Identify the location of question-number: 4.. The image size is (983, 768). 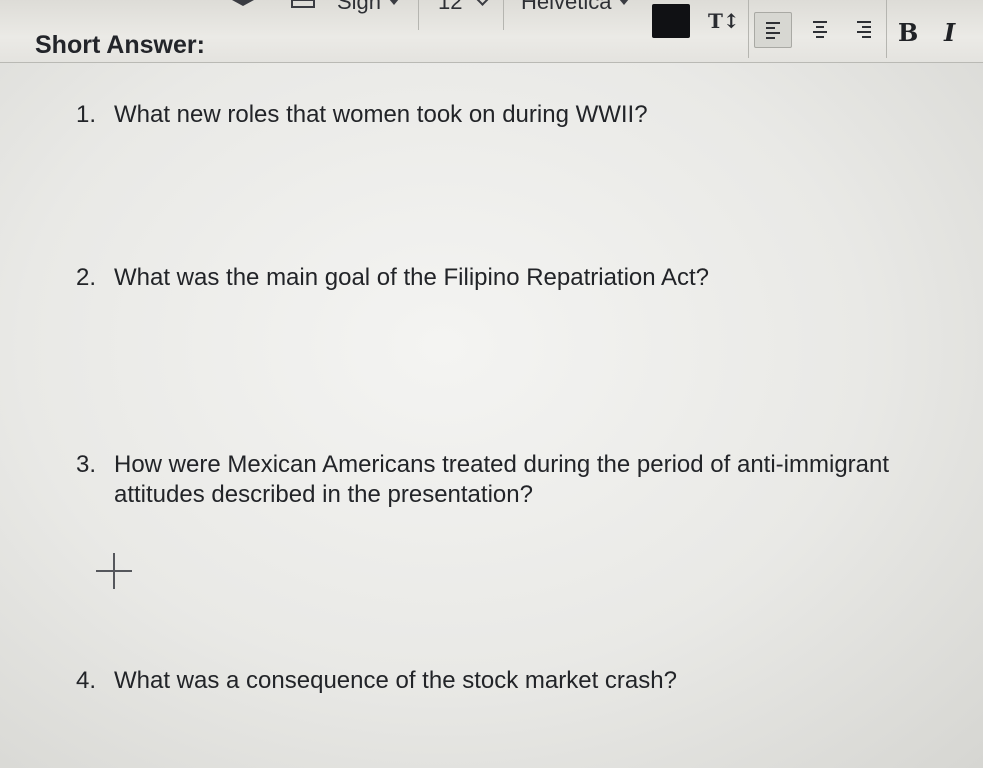
(86, 680).